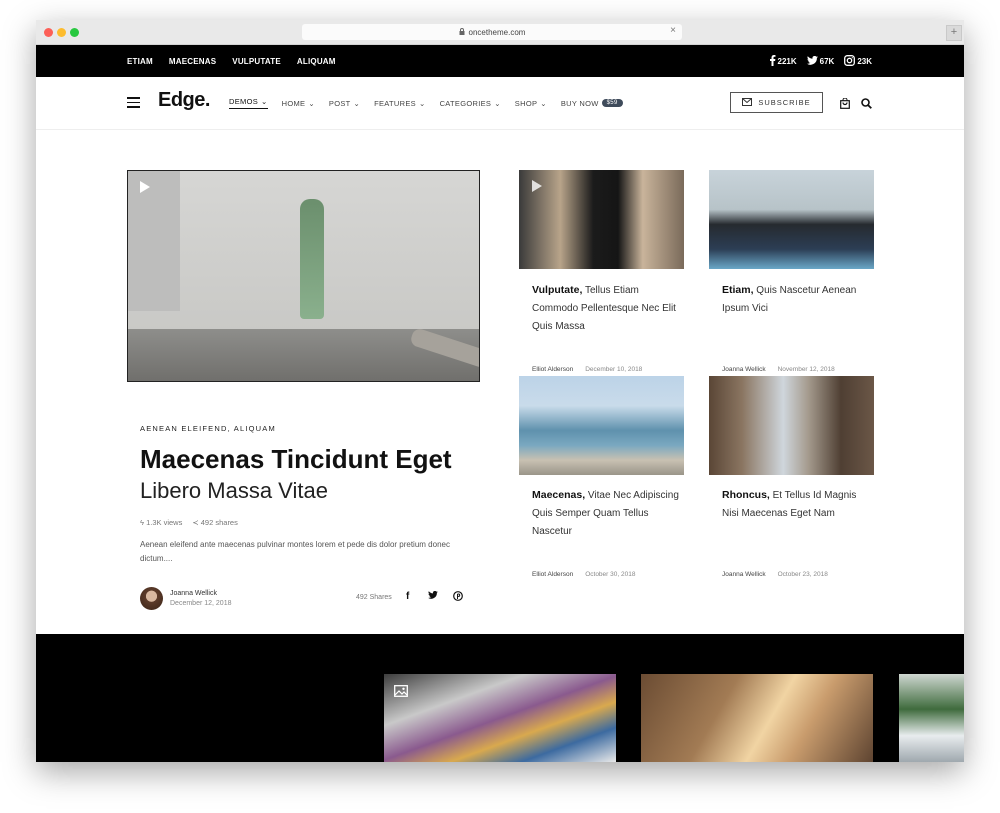  What do you see at coordinates (747, 102) in the screenshot?
I see `mail-icon` at bounding box center [747, 102].